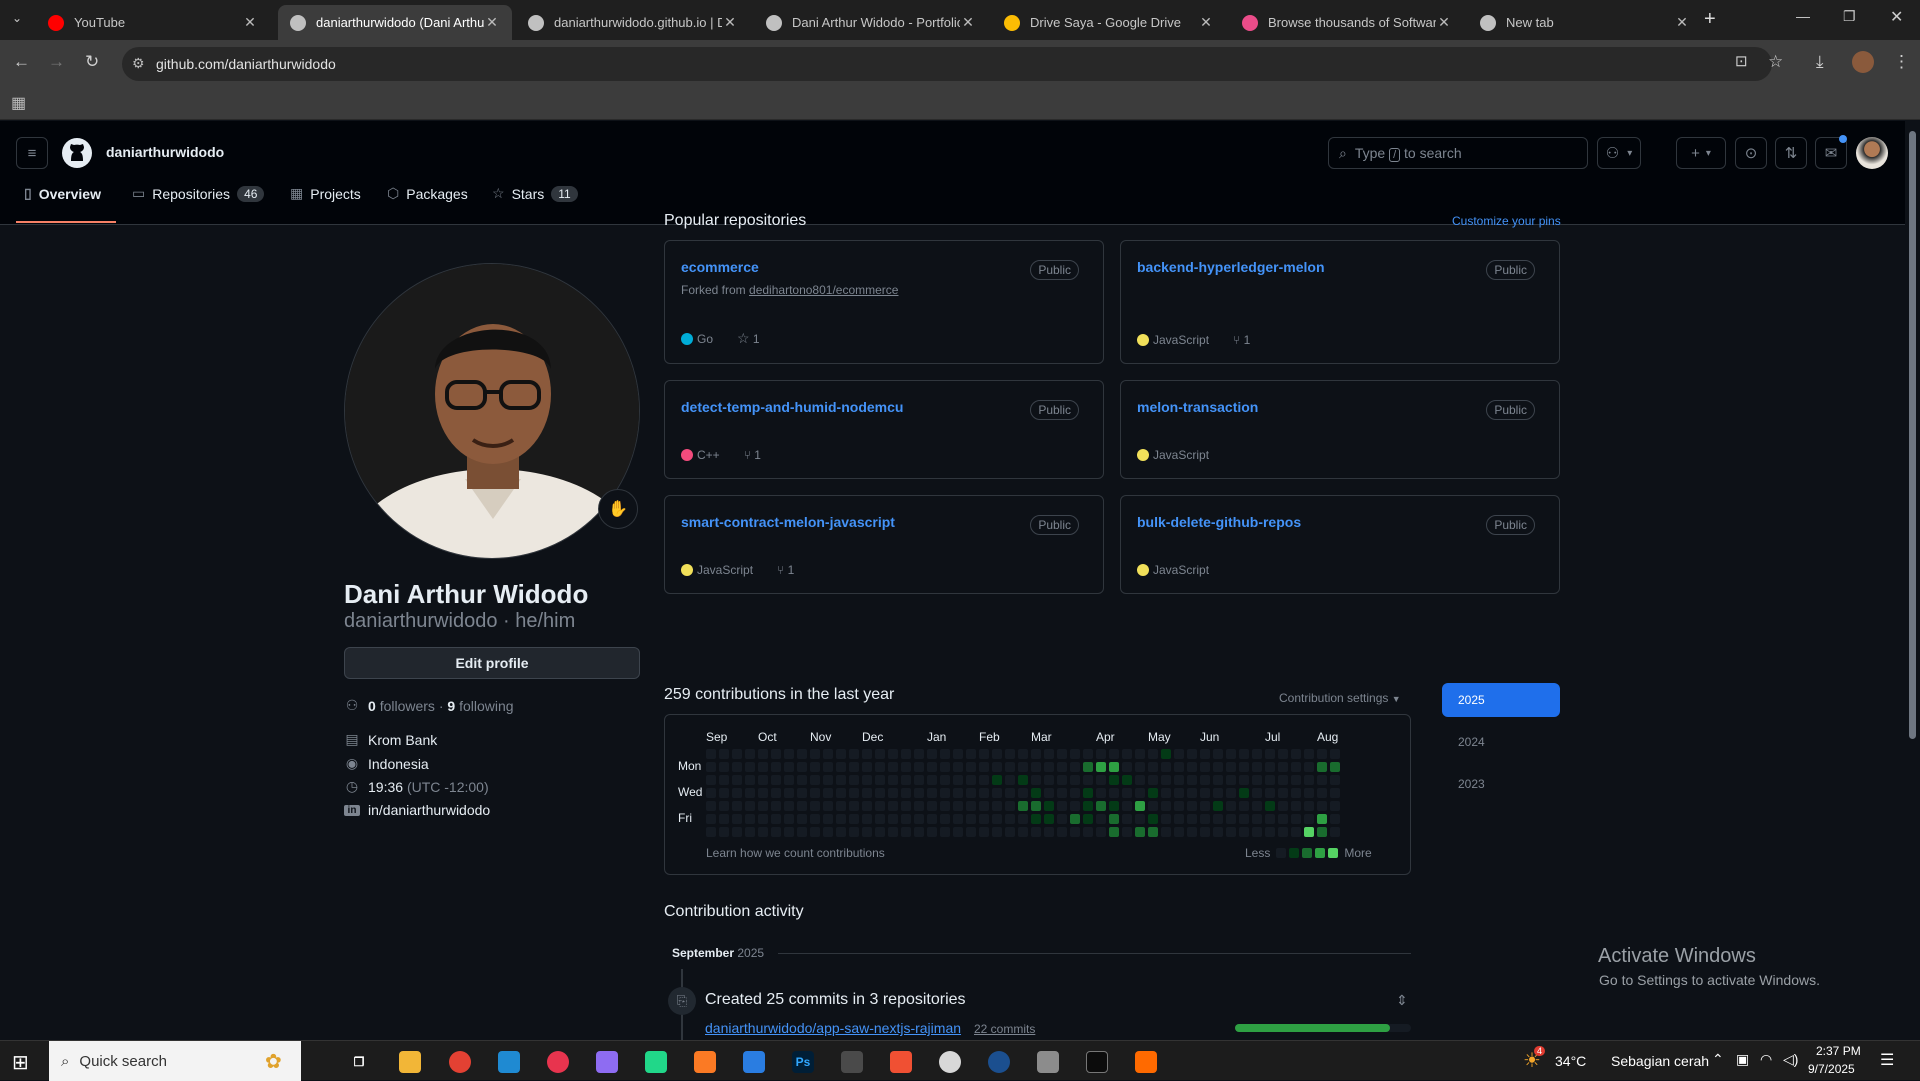 The width and height of the screenshot is (1920, 1081). I want to click on forked-source-link: dedihartono801/ecommerce, so click(823, 290).